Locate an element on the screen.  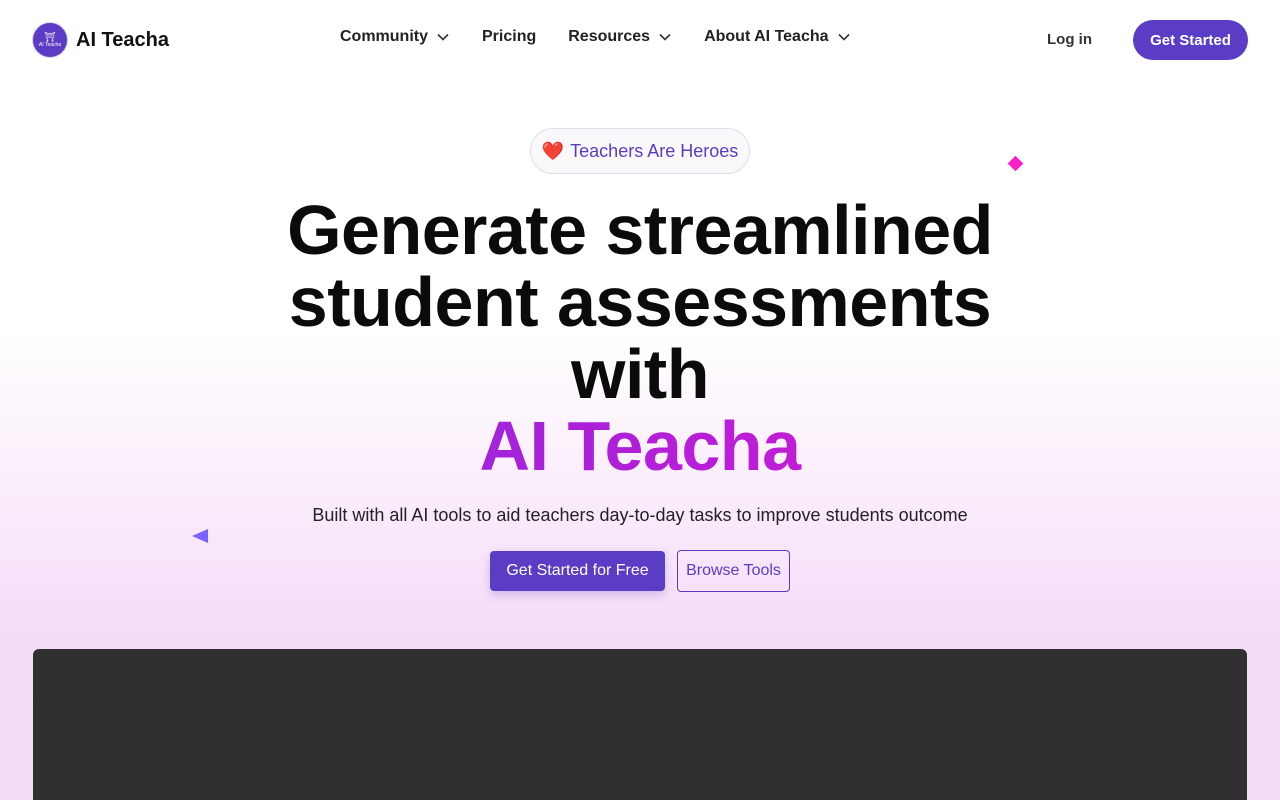
logo-text: AI Teacha is located at coordinates (50, 44).